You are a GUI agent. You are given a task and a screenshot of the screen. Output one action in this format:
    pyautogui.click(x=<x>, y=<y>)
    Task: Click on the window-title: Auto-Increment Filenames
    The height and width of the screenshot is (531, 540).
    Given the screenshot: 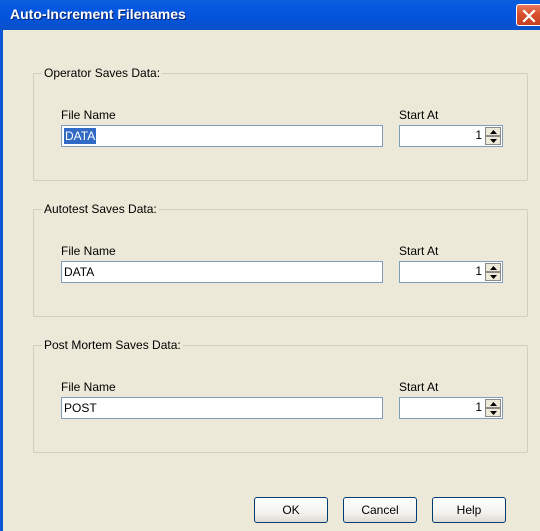 What is the action you would take?
    pyautogui.click(x=98, y=14)
    